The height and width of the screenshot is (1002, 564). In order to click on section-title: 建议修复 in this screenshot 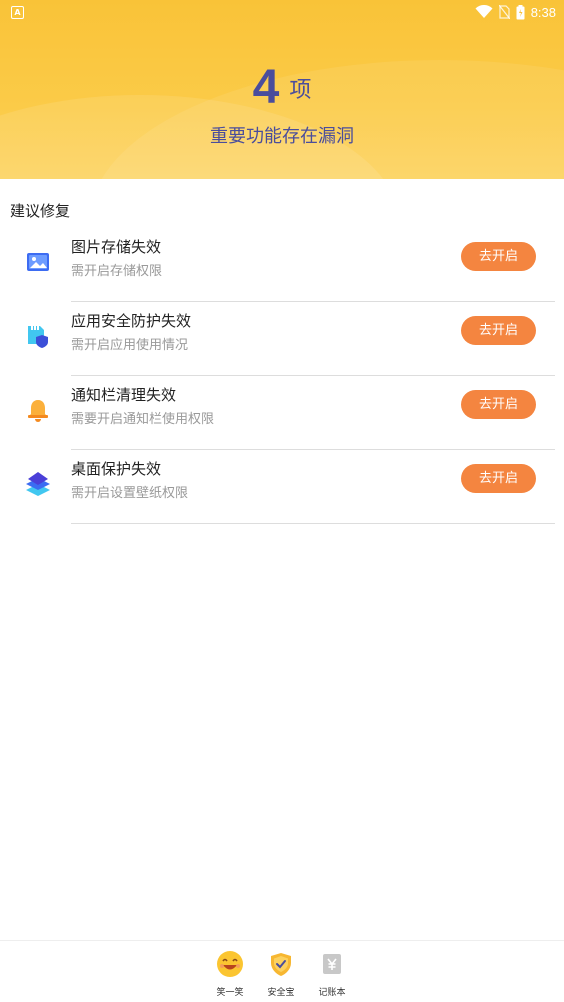, I will do `click(40, 211)`.